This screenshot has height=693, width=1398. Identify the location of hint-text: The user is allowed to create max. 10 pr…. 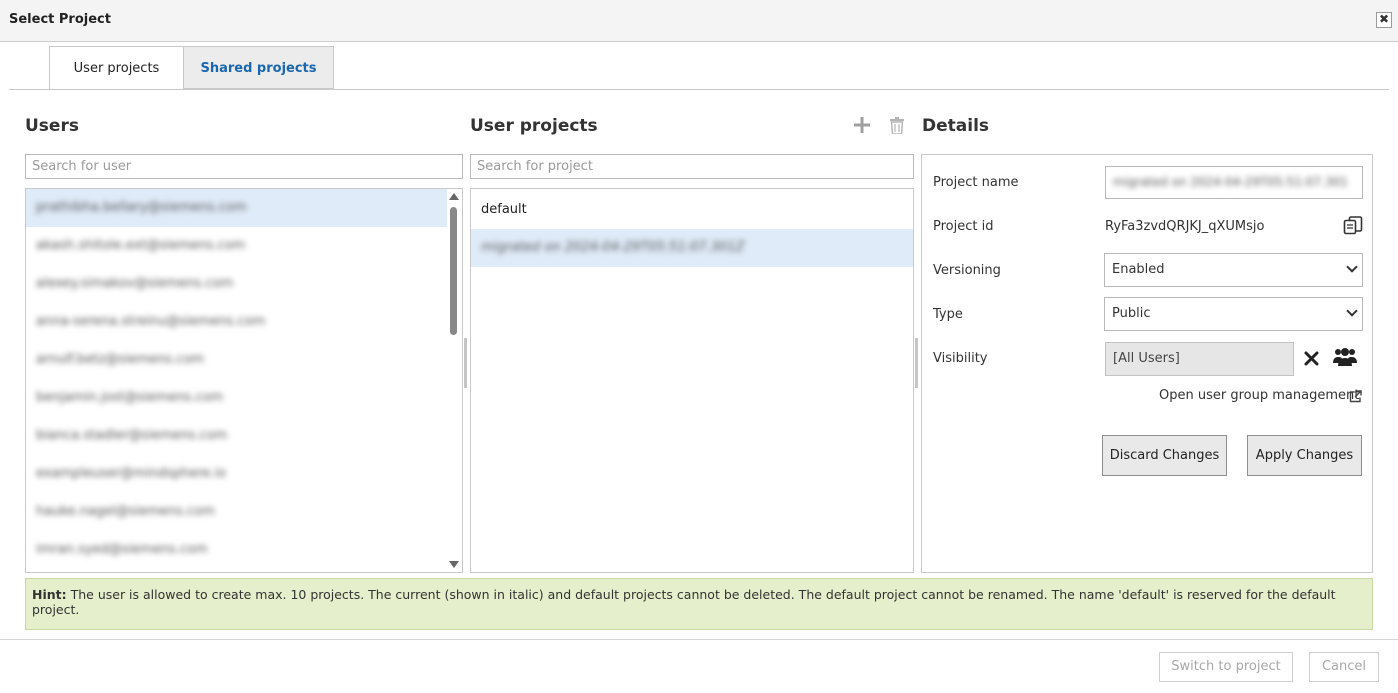
(684, 602).